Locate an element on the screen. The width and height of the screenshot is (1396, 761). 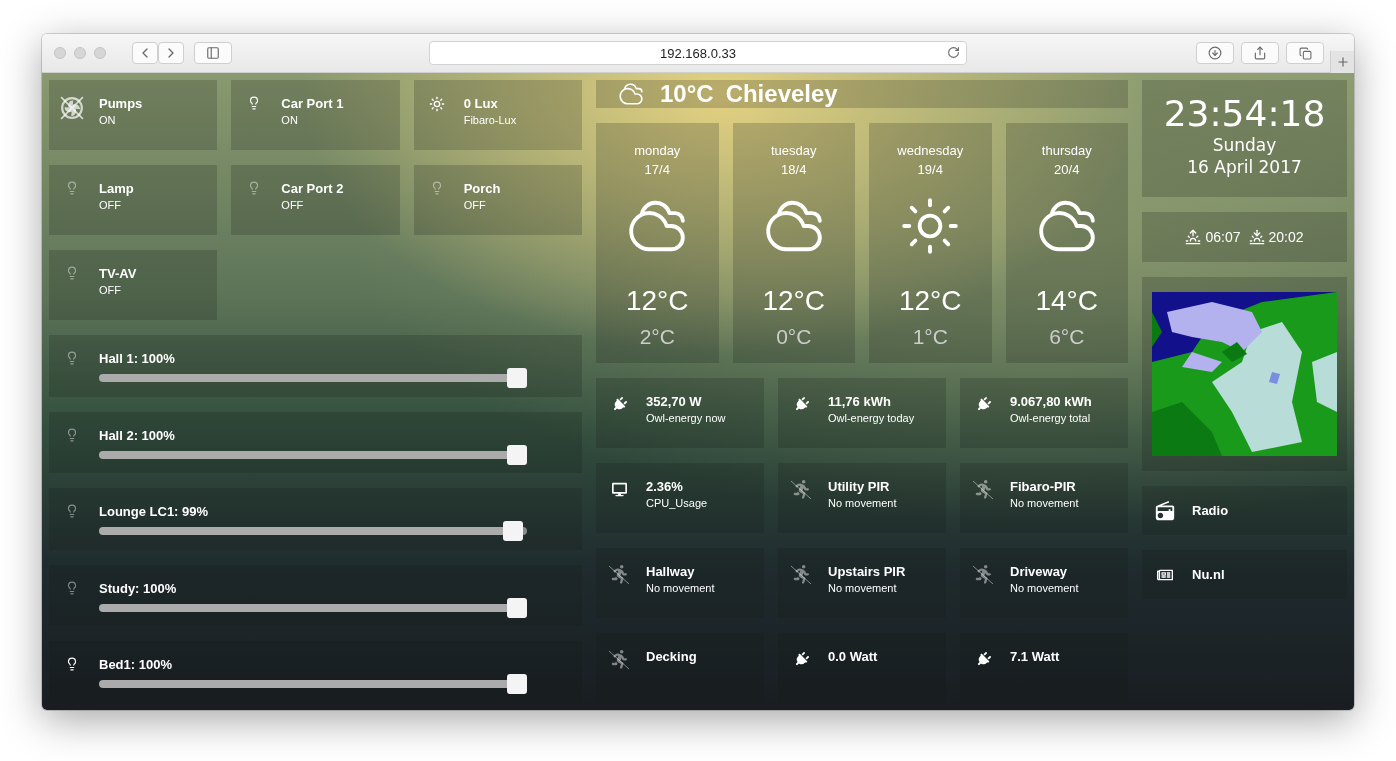
tabs-icon is located at coordinates (1305, 53).